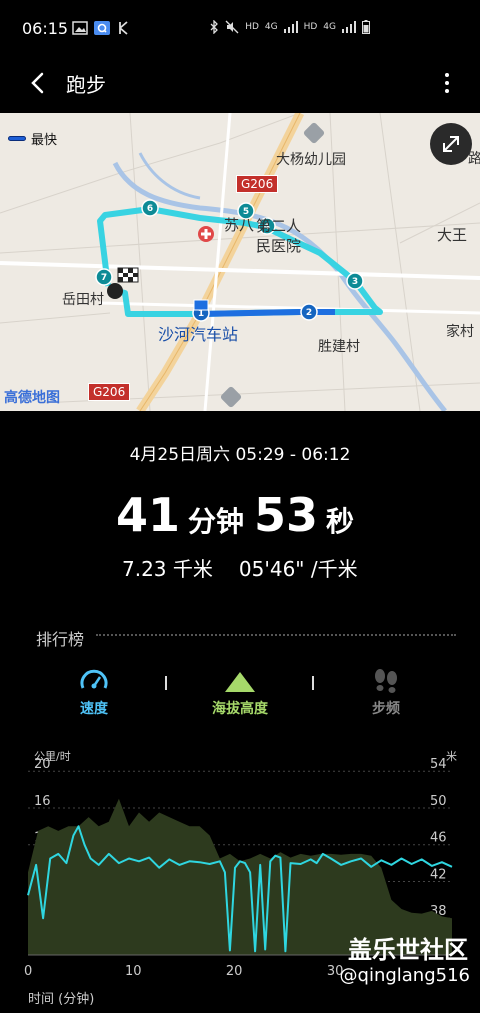  I want to click on tab-altitude: 海拔高度, so click(240, 693).